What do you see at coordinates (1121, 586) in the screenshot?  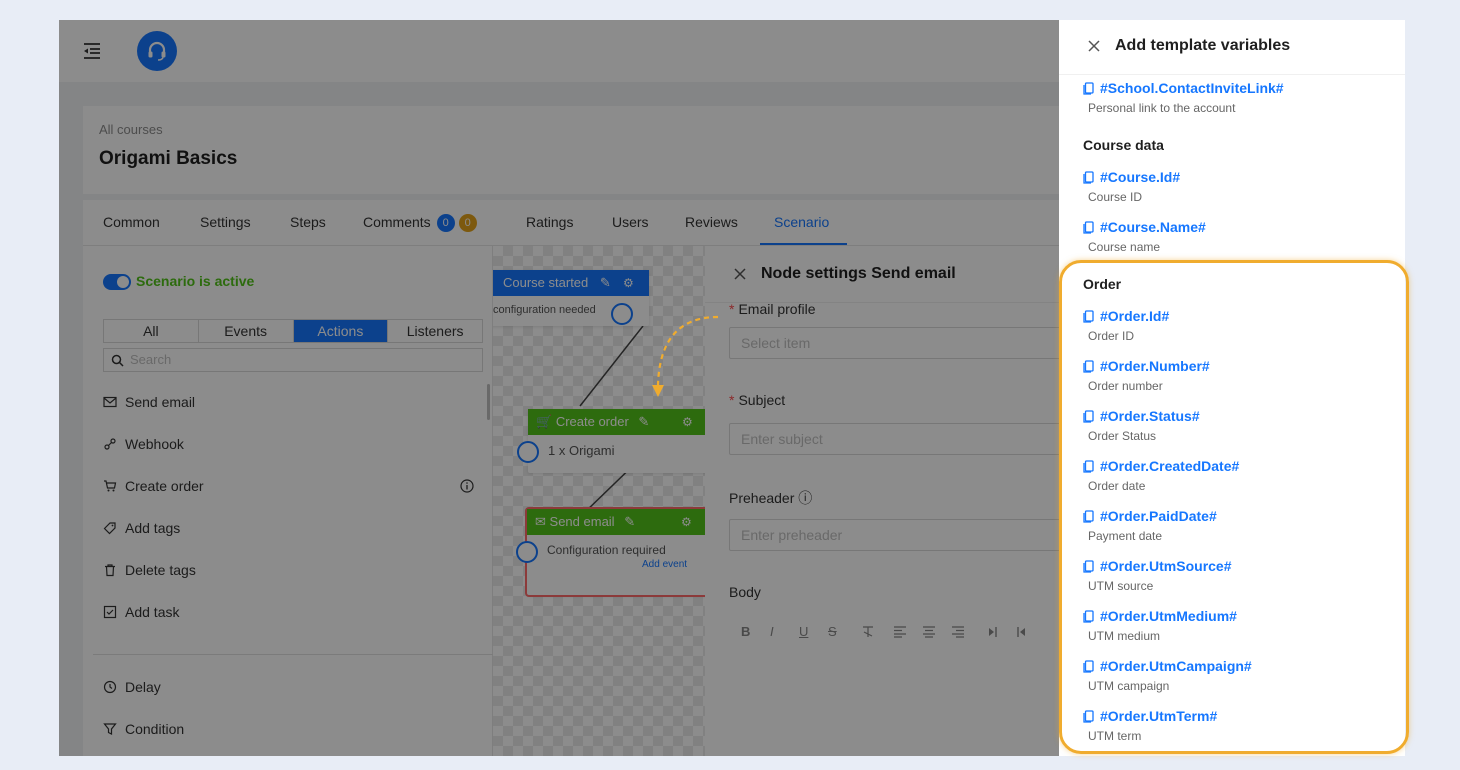 I see `variable-description: UTM source` at bounding box center [1121, 586].